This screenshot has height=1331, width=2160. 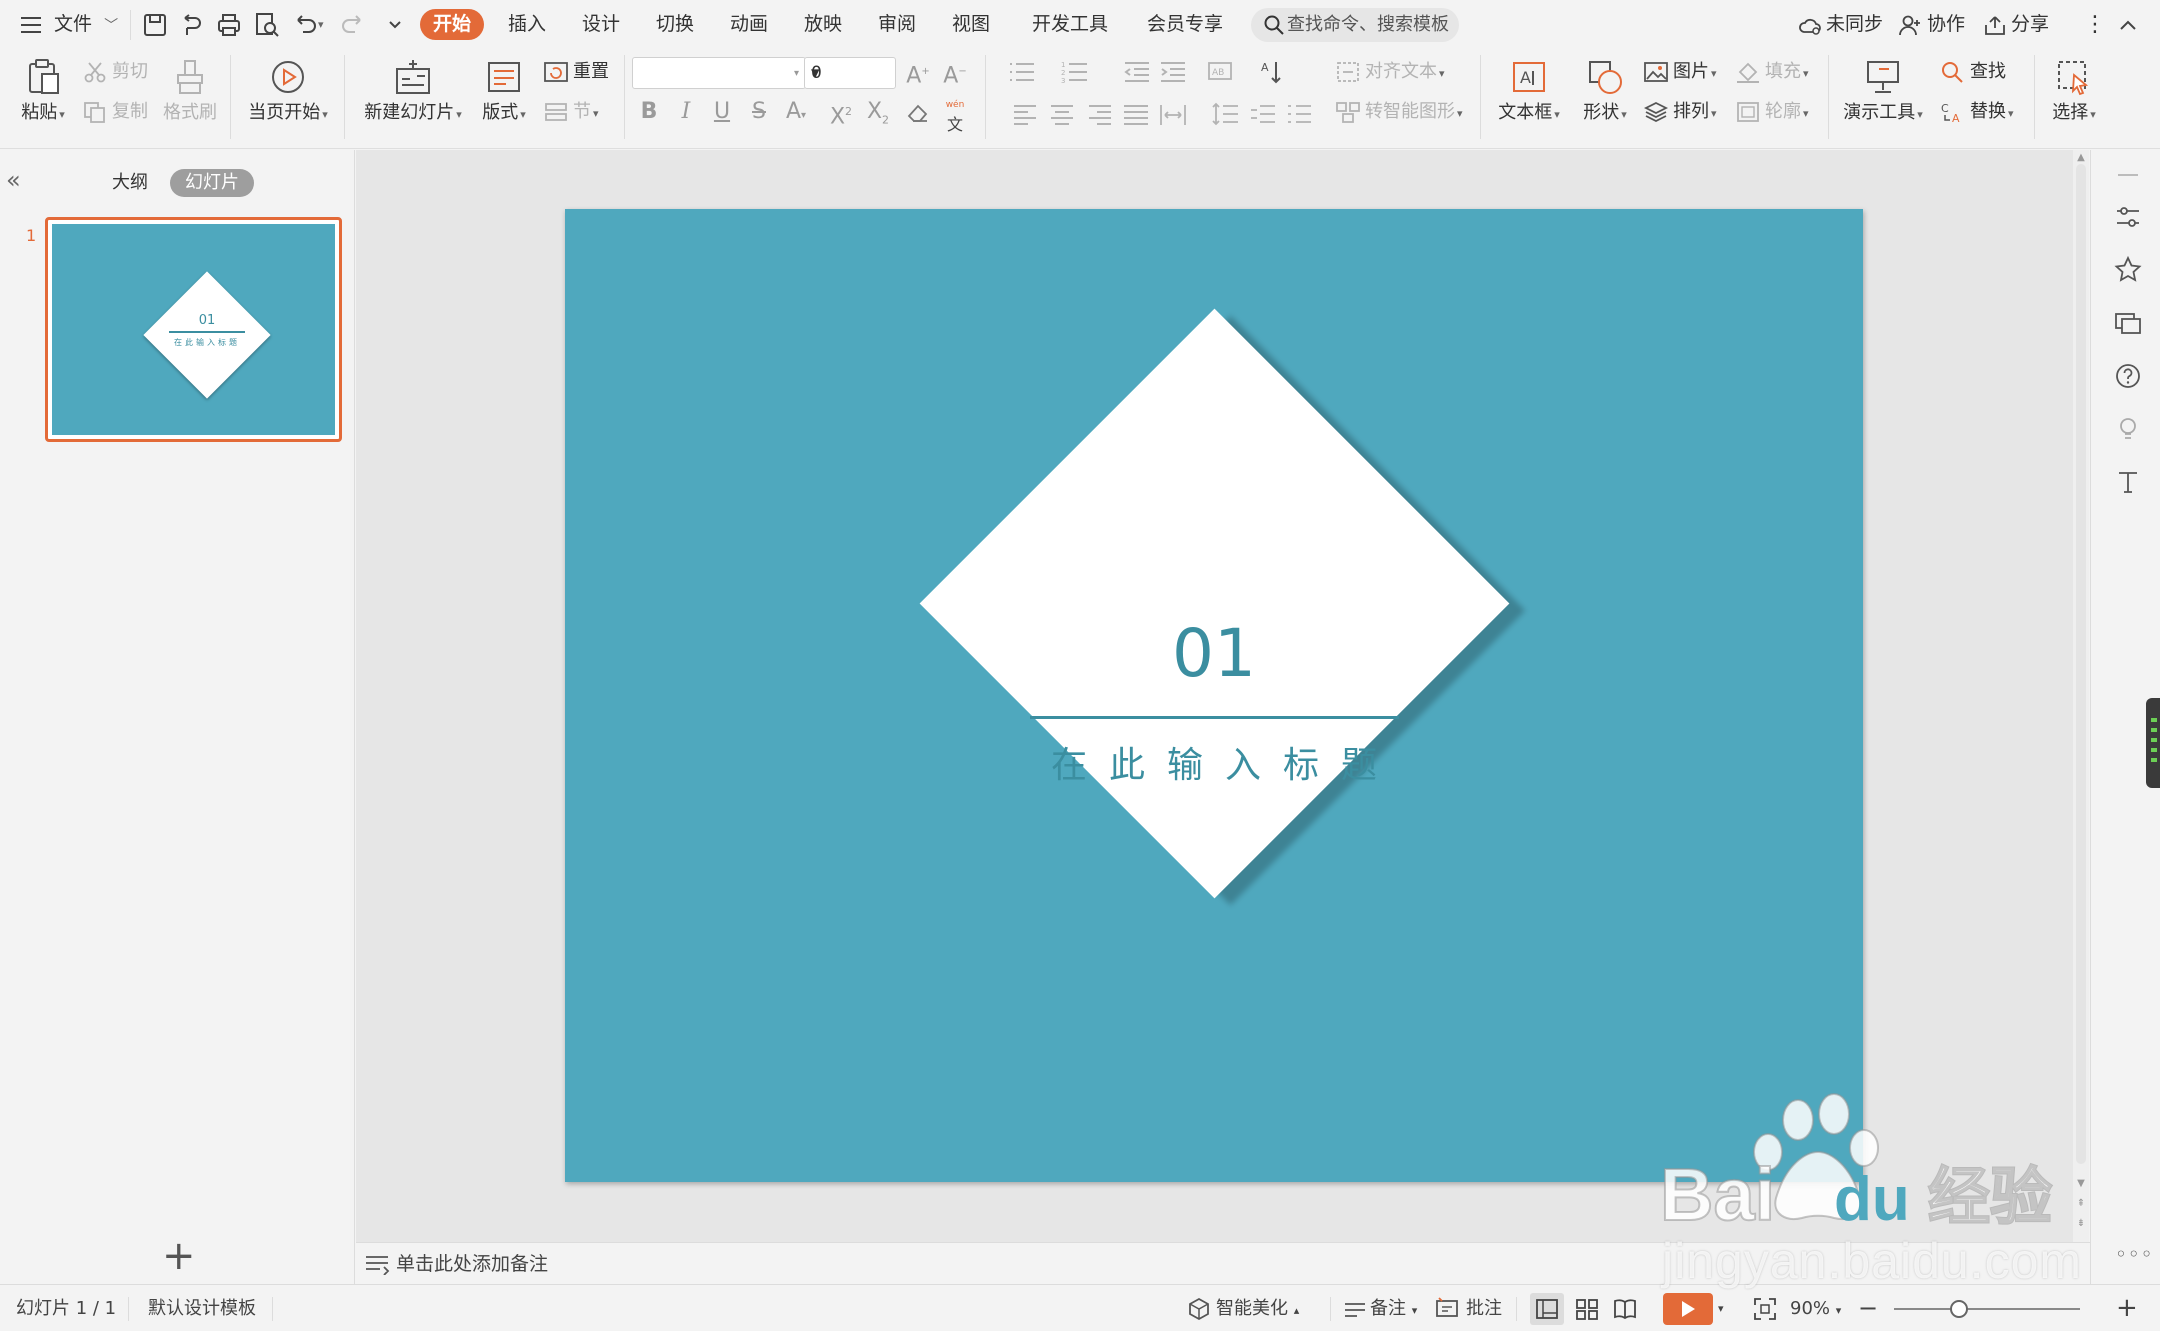 I want to click on replace-button: CA 替换, so click(x=1982, y=112).